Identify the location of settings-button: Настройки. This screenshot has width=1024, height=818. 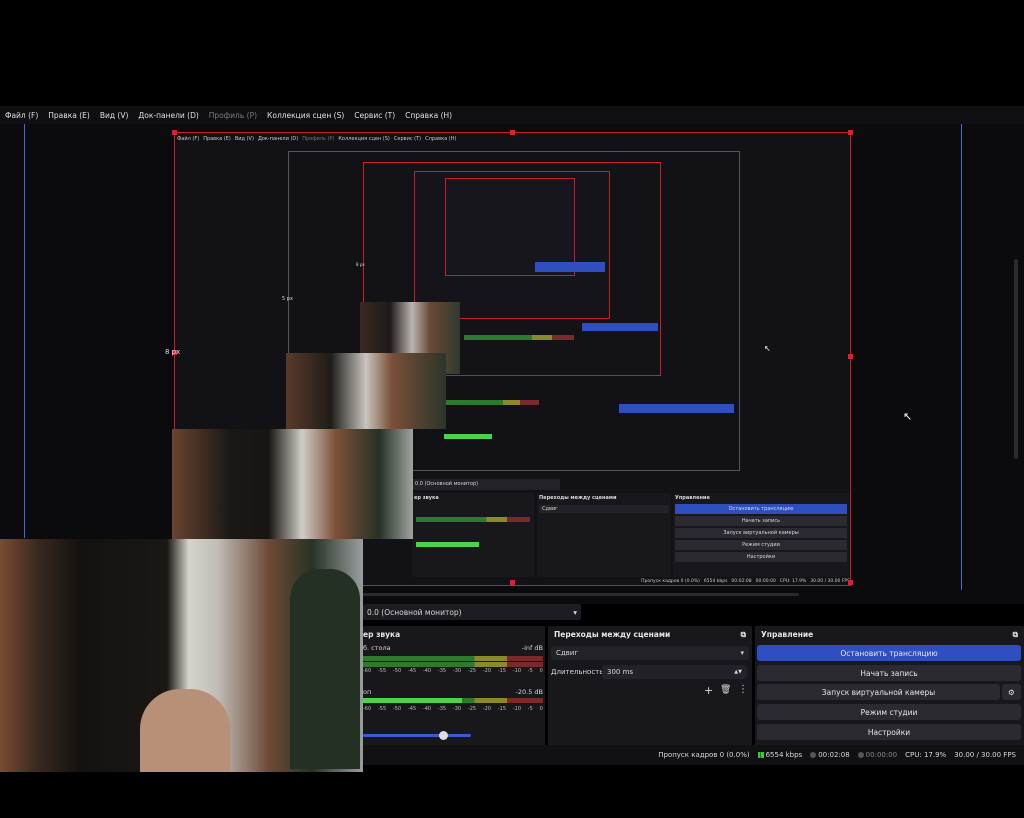
(889, 732).